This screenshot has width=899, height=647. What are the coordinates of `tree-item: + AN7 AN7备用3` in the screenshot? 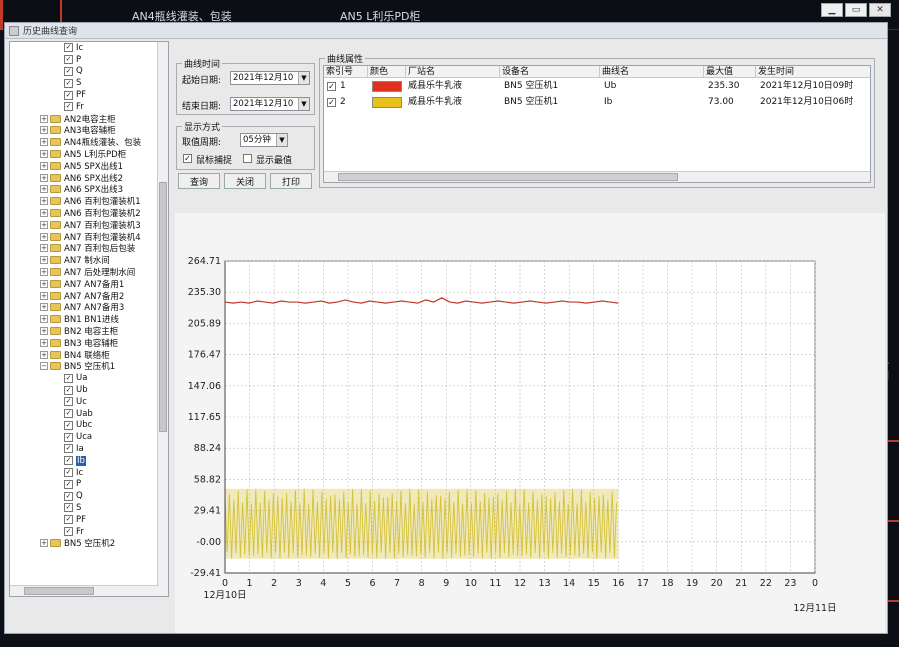 It's located at (89, 307).